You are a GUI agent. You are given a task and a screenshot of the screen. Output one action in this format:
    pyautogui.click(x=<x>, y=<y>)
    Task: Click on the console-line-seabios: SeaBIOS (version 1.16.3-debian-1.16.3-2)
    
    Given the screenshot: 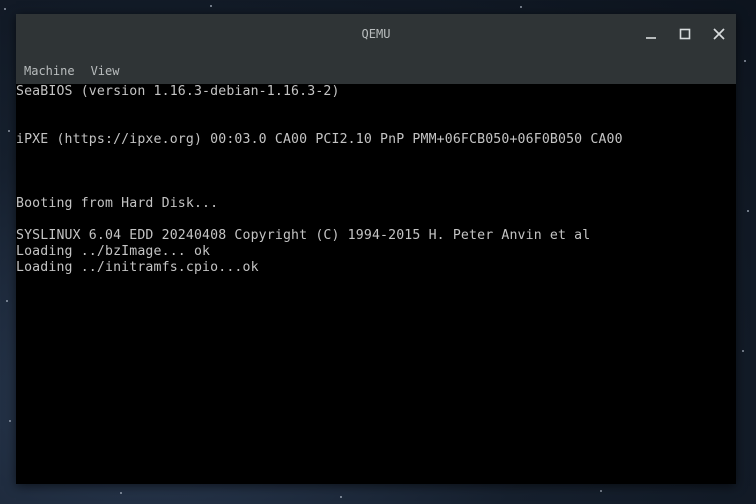 What is the action you would take?
    pyautogui.click(x=178, y=91)
    